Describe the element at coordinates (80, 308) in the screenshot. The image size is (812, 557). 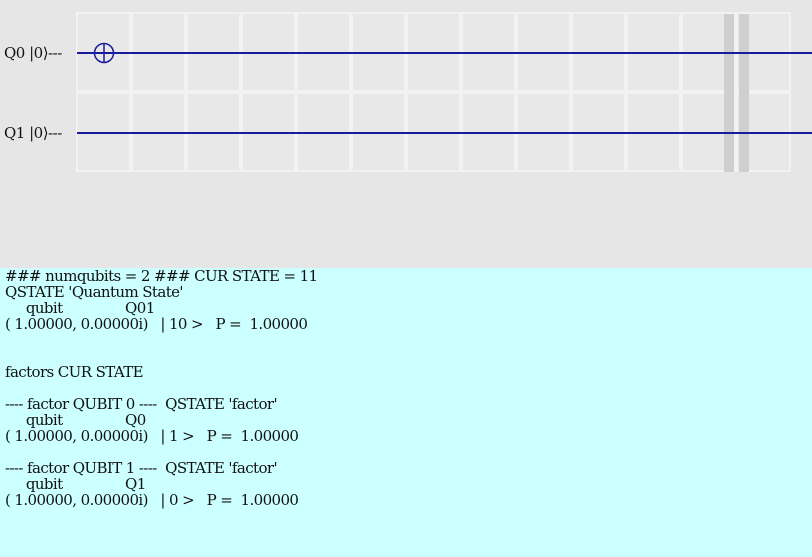
I see `console-line: qubit Q01` at that location.